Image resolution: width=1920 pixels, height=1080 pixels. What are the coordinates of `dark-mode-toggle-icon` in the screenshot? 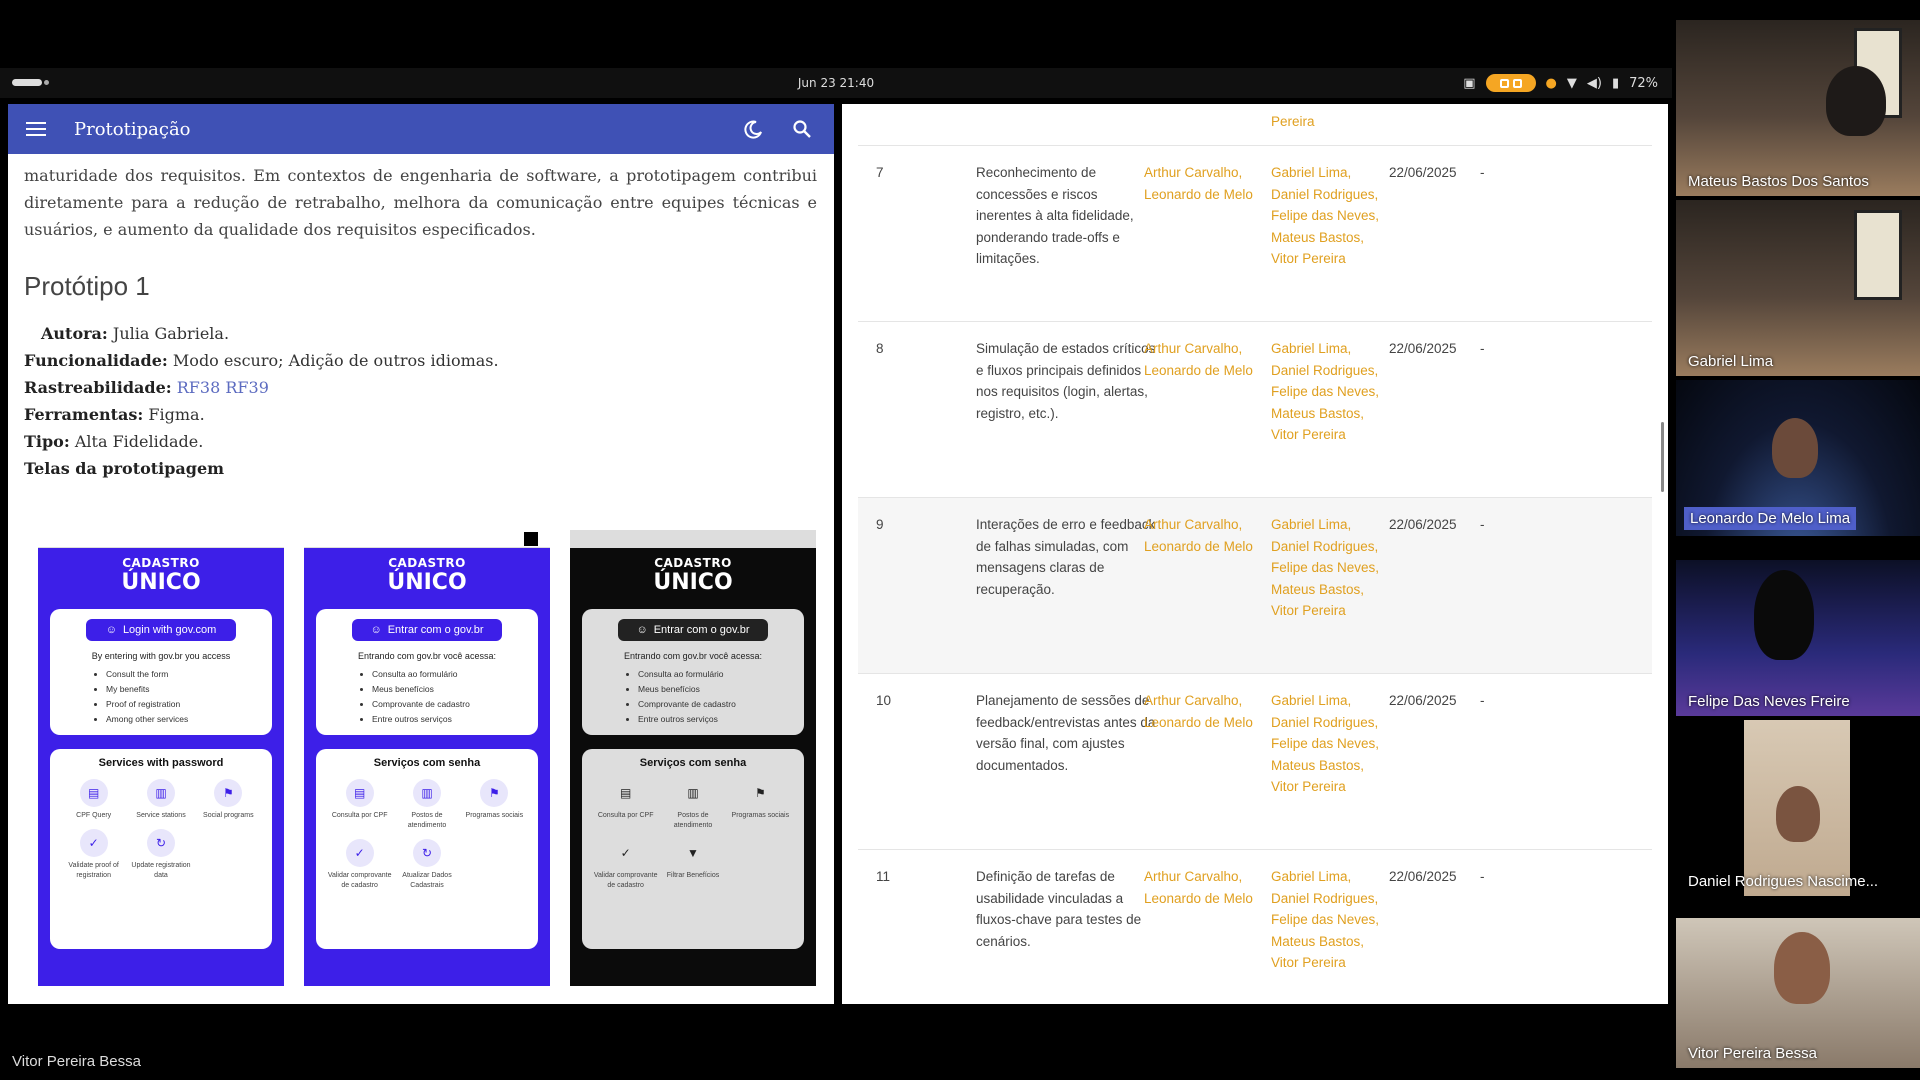 It's located at (754, 129).